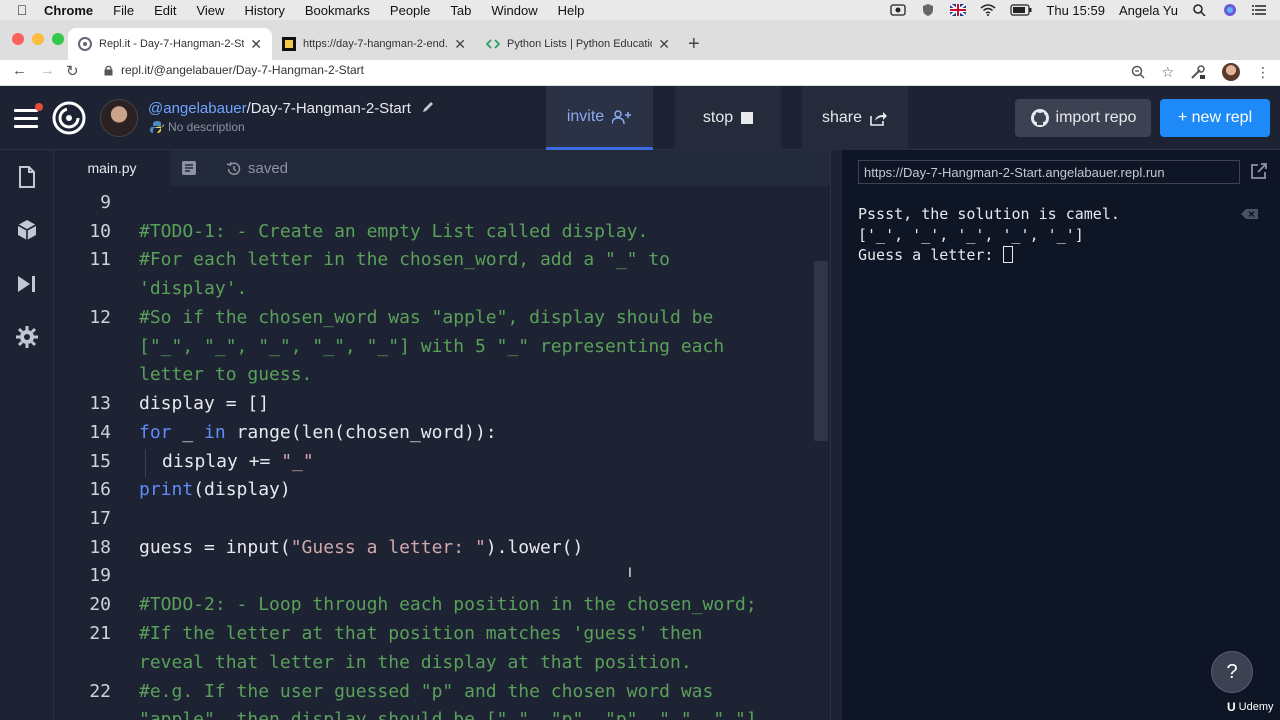 The image size is (1280, 720). Describe the element at coordinates (123, 10) in the screenshot. I see `menu-file: File` at that location.